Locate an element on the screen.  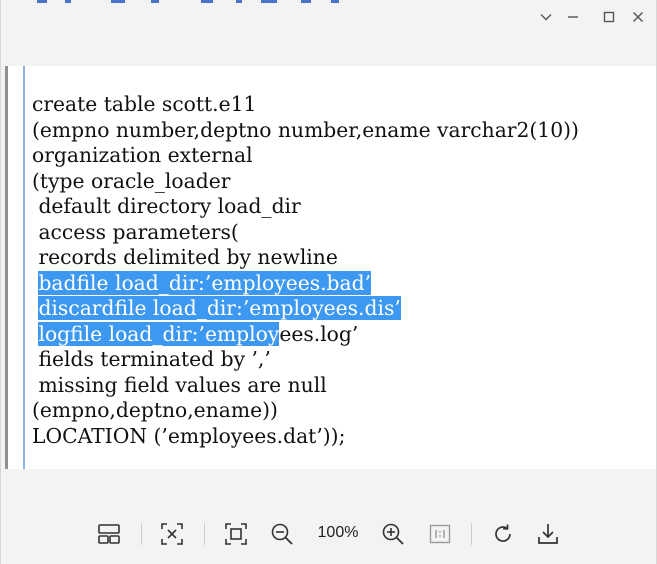
zoom-level: 100% is located at coordinates (338, 532).